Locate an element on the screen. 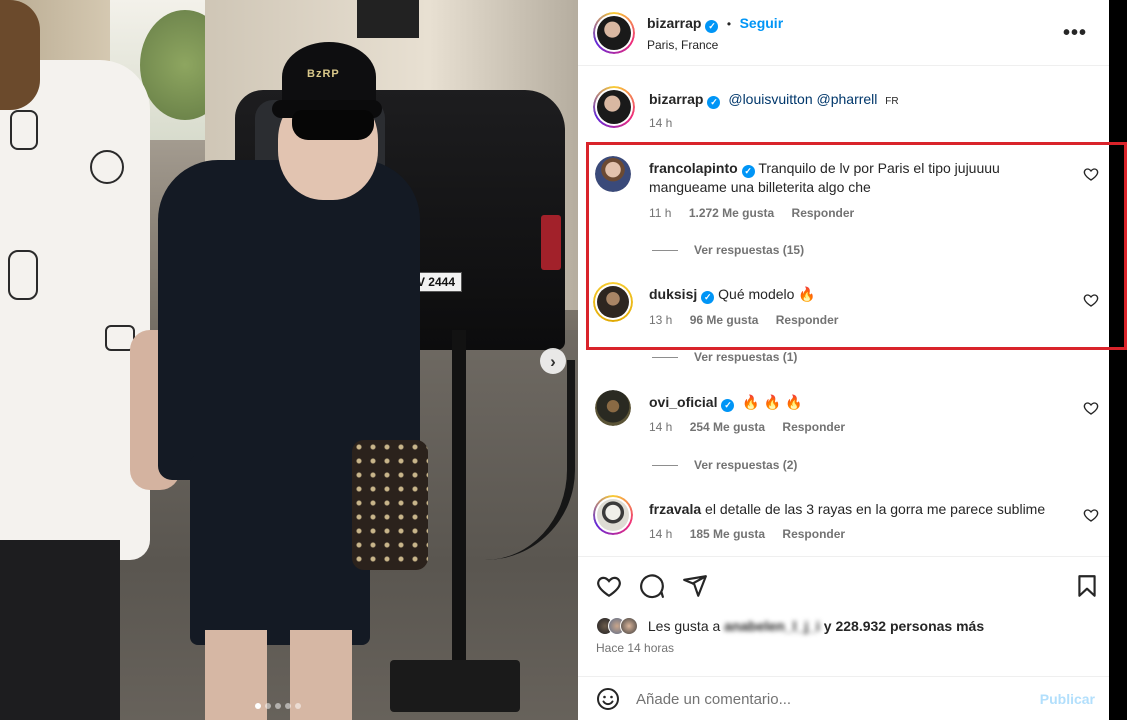  dark-pants is located at coordinates (60, 630).